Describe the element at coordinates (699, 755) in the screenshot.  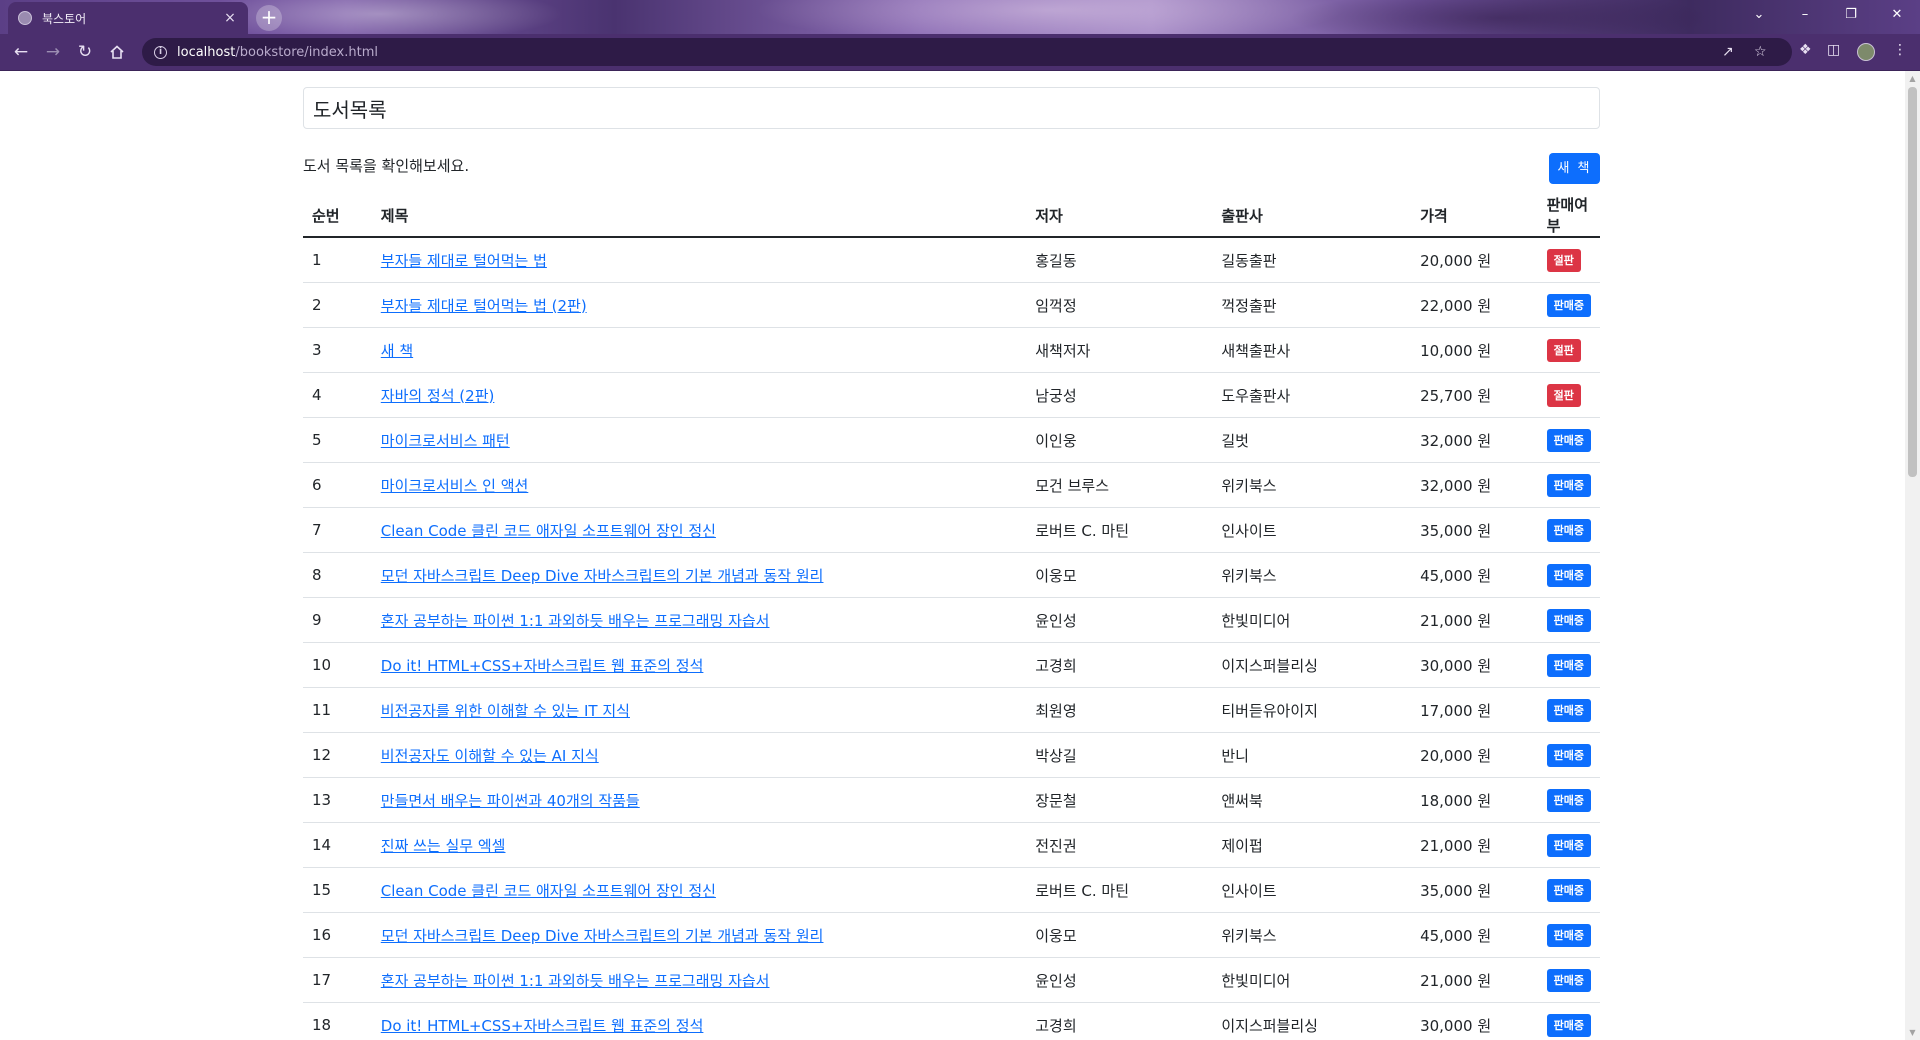
I see `cell-title: 비전공자도 이해할 수 있는 AI 지식` at that location.